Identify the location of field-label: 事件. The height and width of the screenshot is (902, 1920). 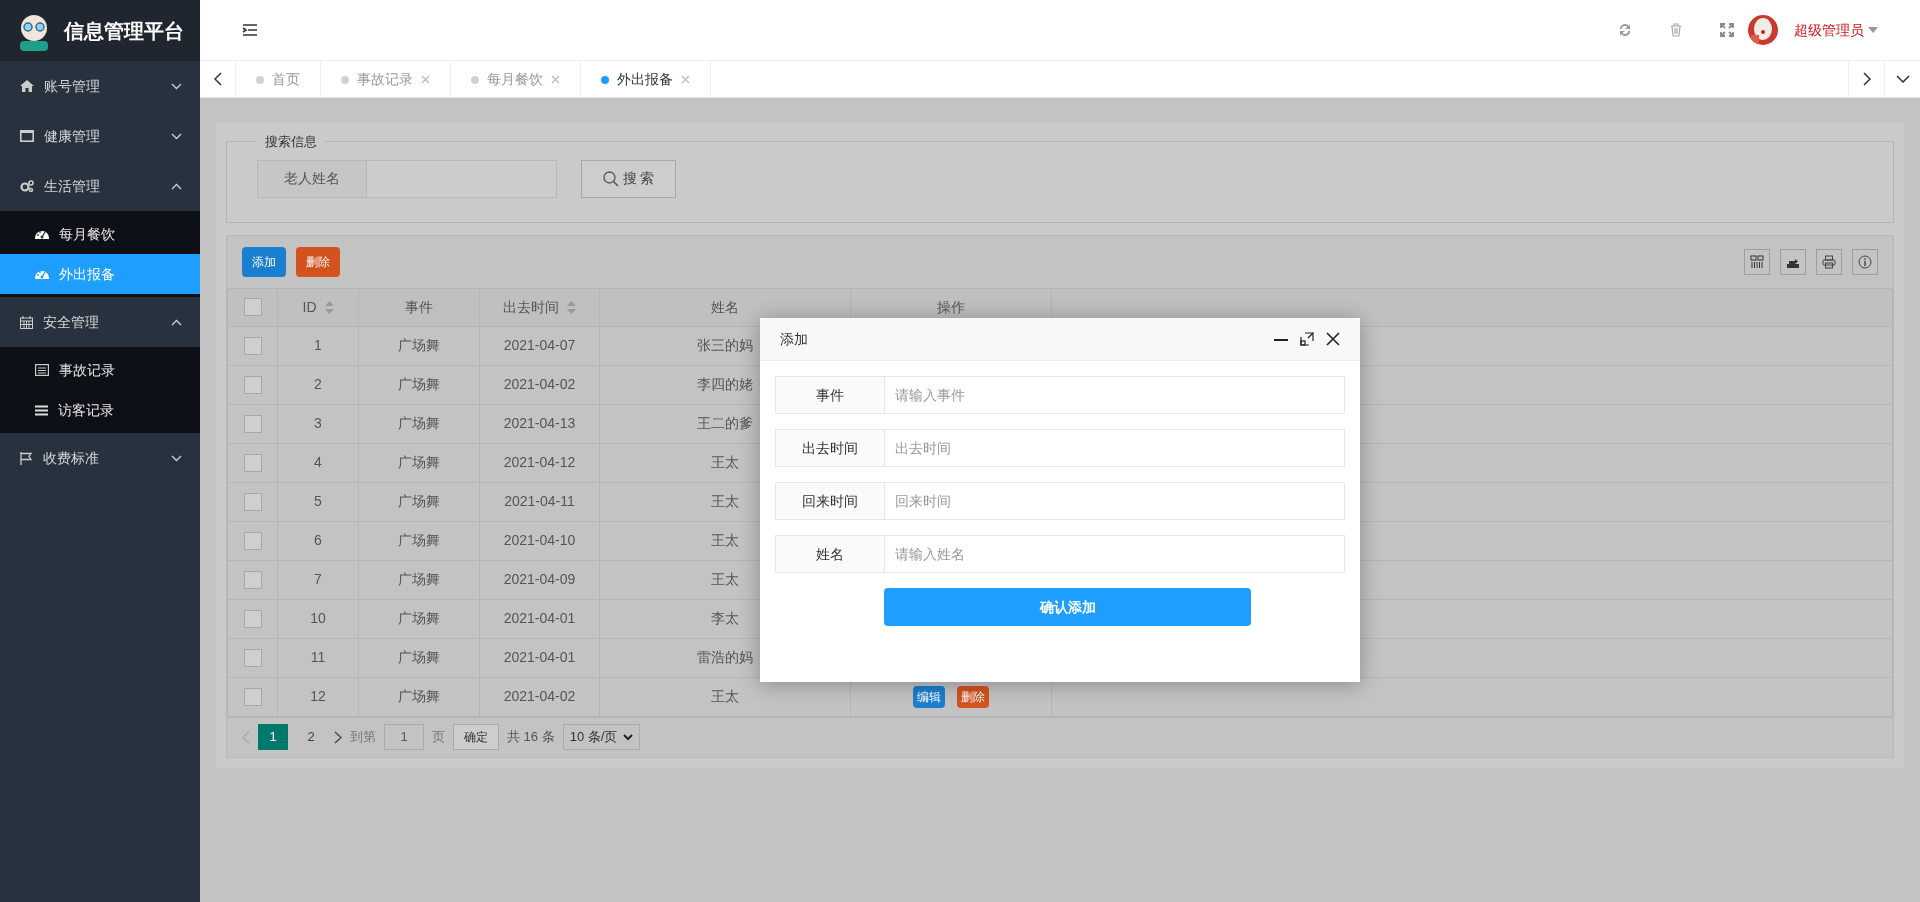
(830, 395).